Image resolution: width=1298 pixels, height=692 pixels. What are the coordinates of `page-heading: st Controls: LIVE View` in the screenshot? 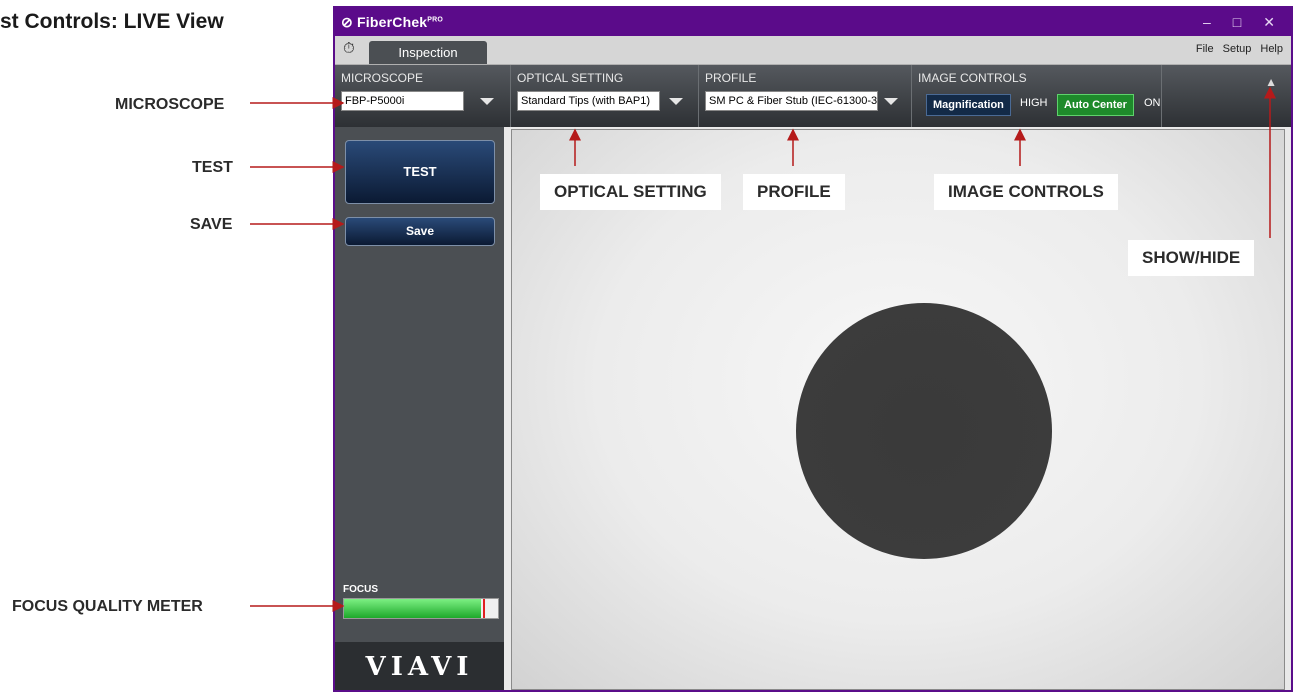 It's located at (112, 21).